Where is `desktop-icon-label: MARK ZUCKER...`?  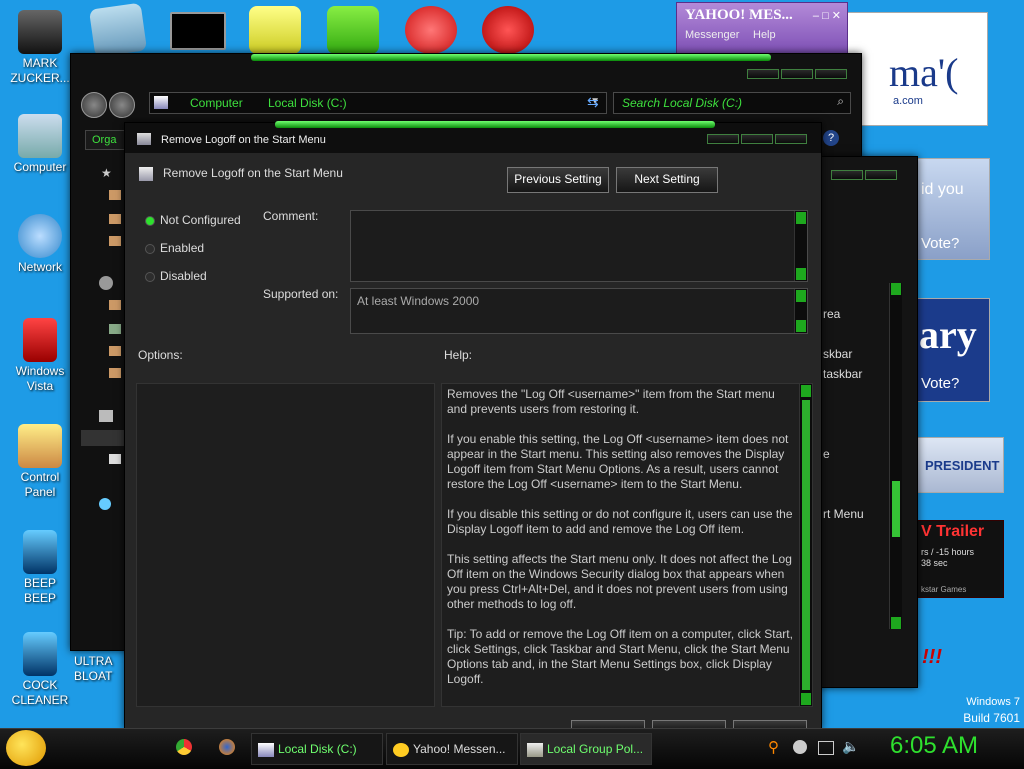 desktop-icon-label: MARK ZUCKER... is located at coordinates (40, 70).